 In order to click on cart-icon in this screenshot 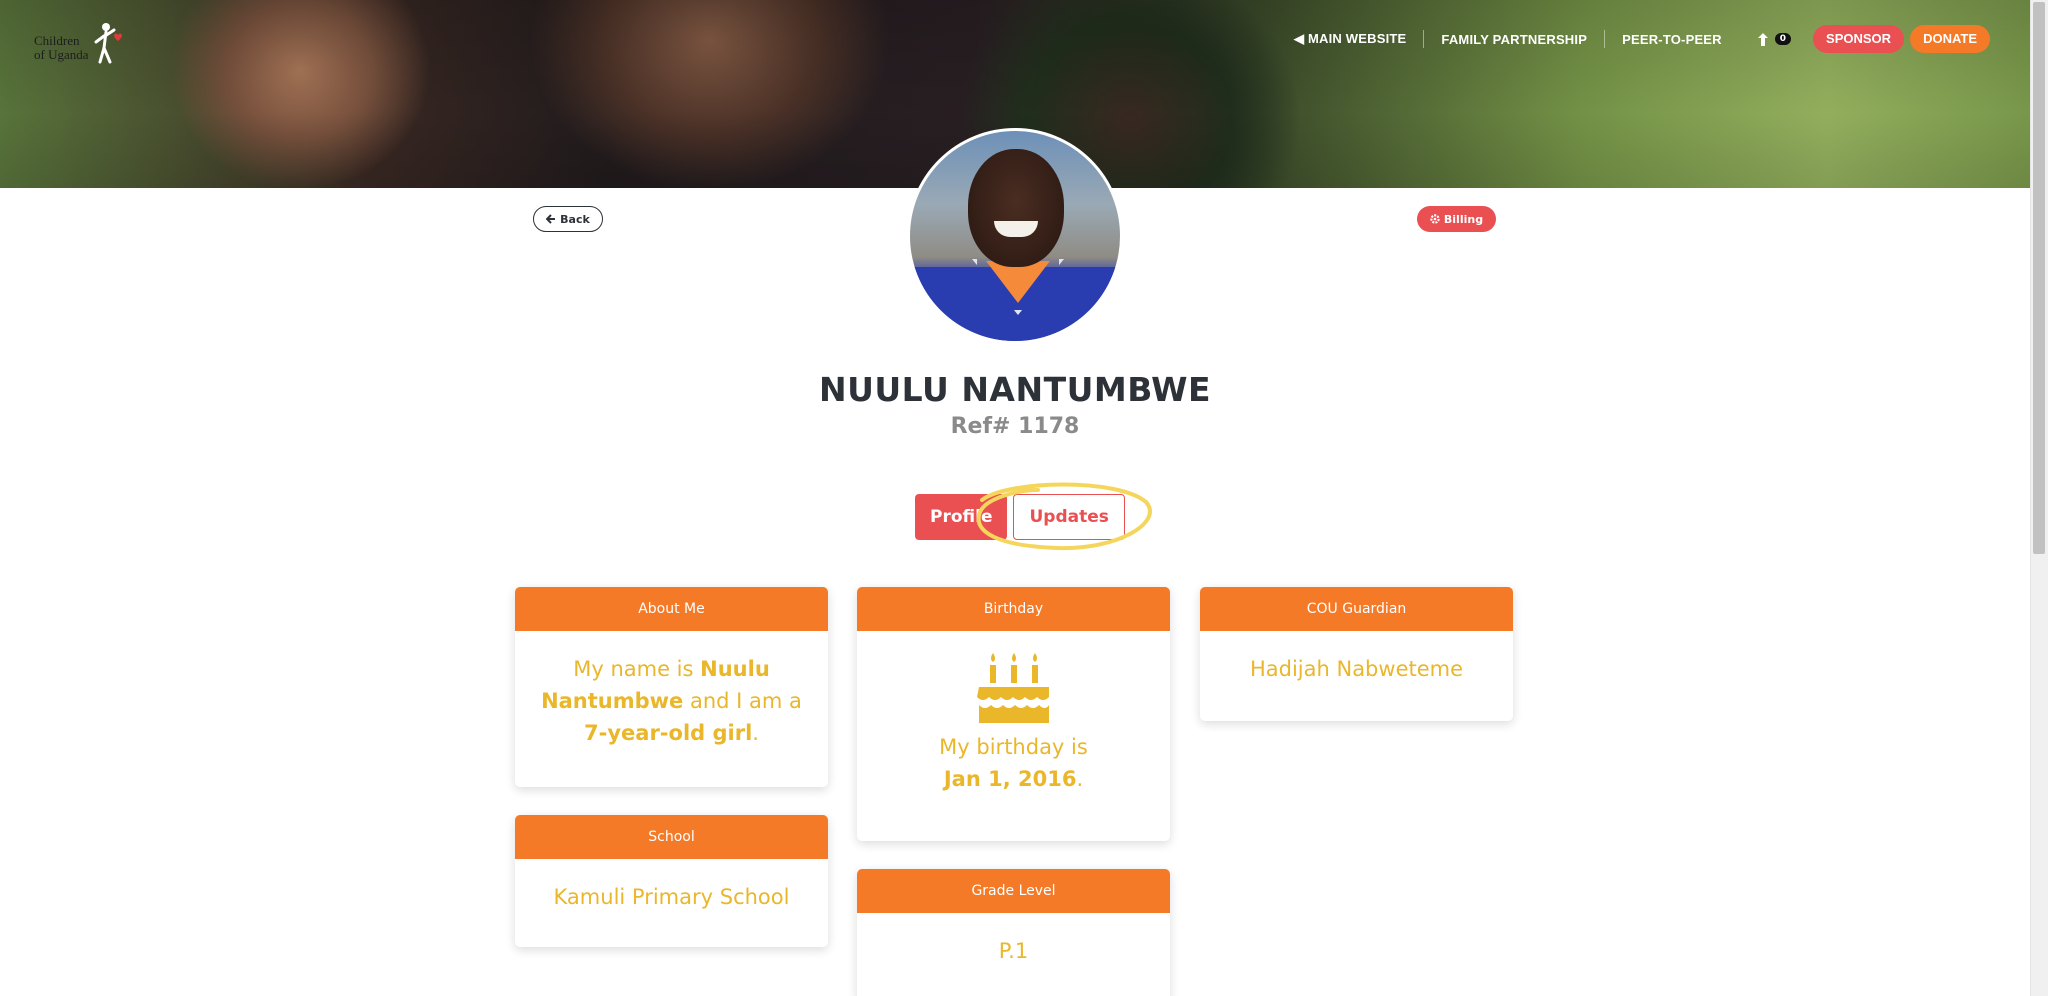, I will do `click(1762, 39)`.